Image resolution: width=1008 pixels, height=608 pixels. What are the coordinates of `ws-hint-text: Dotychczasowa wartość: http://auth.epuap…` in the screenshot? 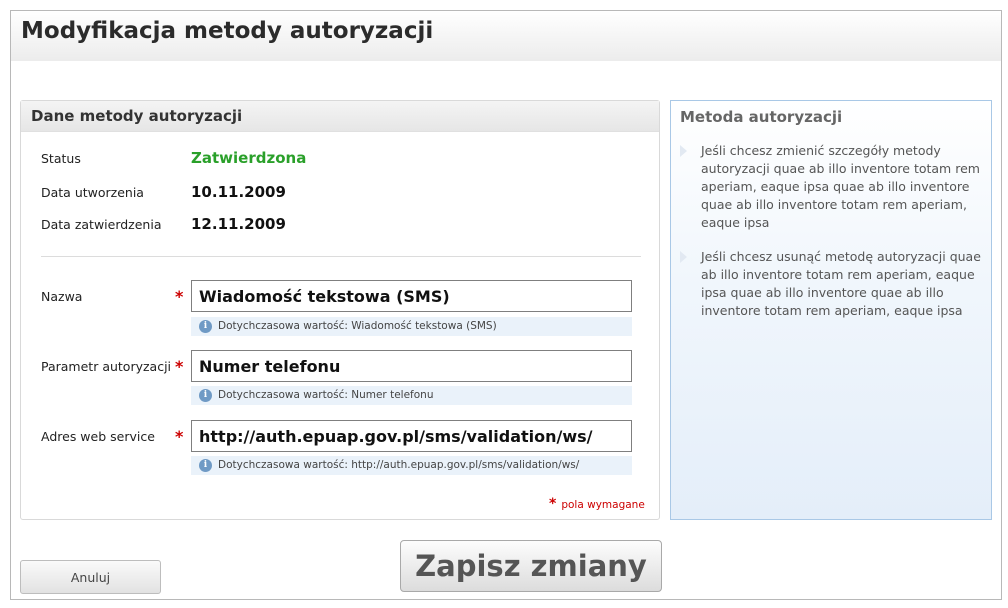 It's located at (399, 465).